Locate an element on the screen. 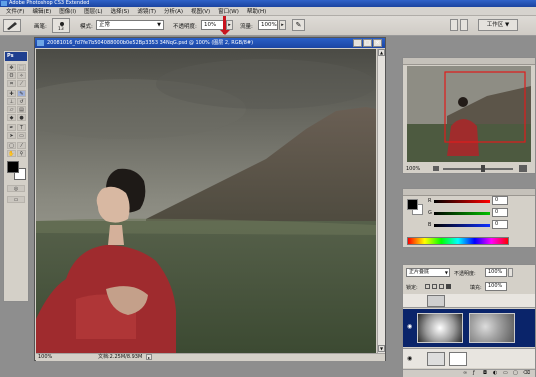 The width and height of the screenshot is (536, 377). blur-tool-icon: ◆ is located at coordinates (11, 117).